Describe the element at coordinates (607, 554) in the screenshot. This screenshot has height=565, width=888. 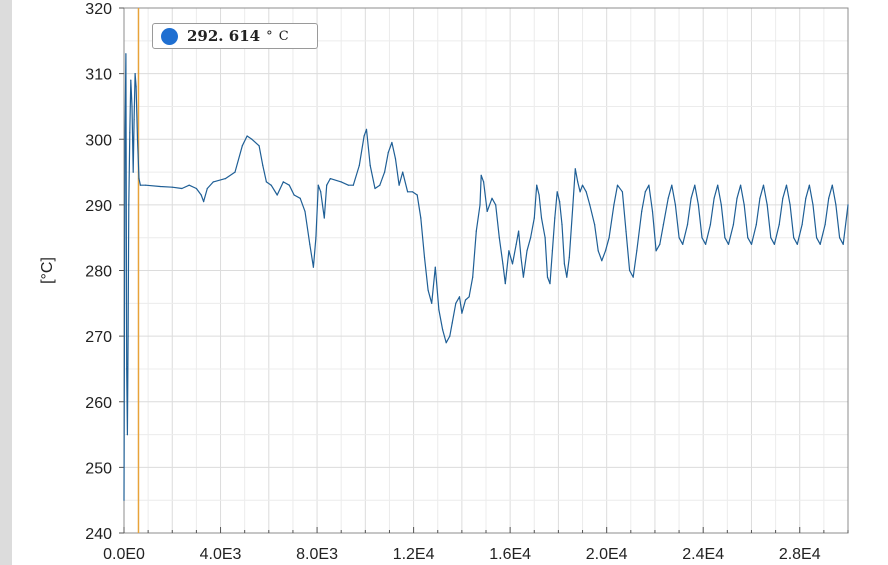
I see `x-tick-label: 2.0E4` at that location.